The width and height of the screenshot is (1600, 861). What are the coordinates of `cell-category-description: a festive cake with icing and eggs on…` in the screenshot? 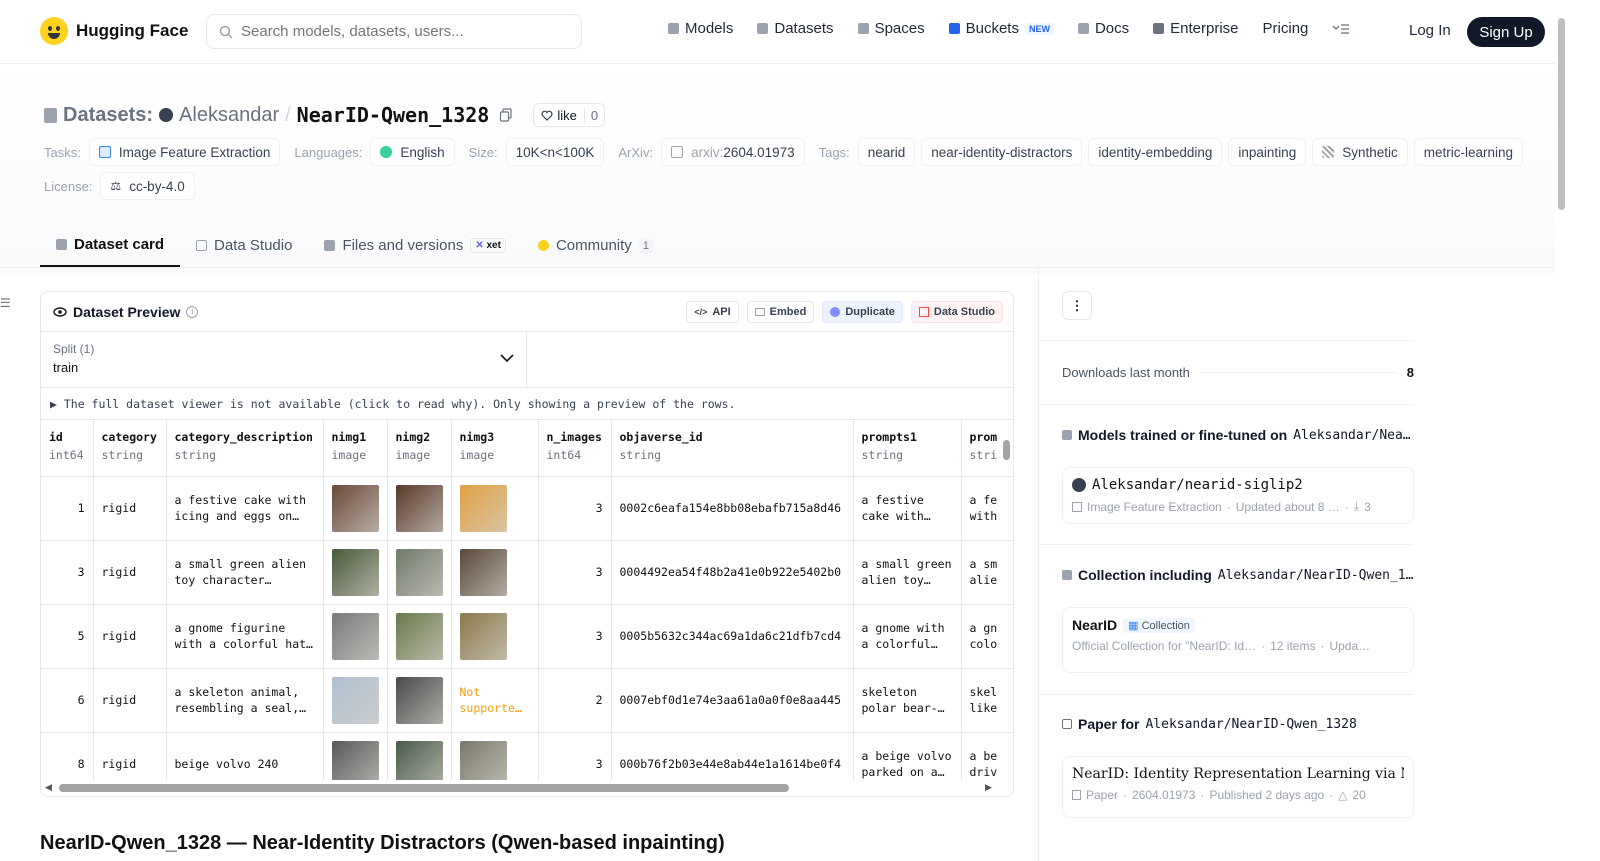 It's located at (245, 508).